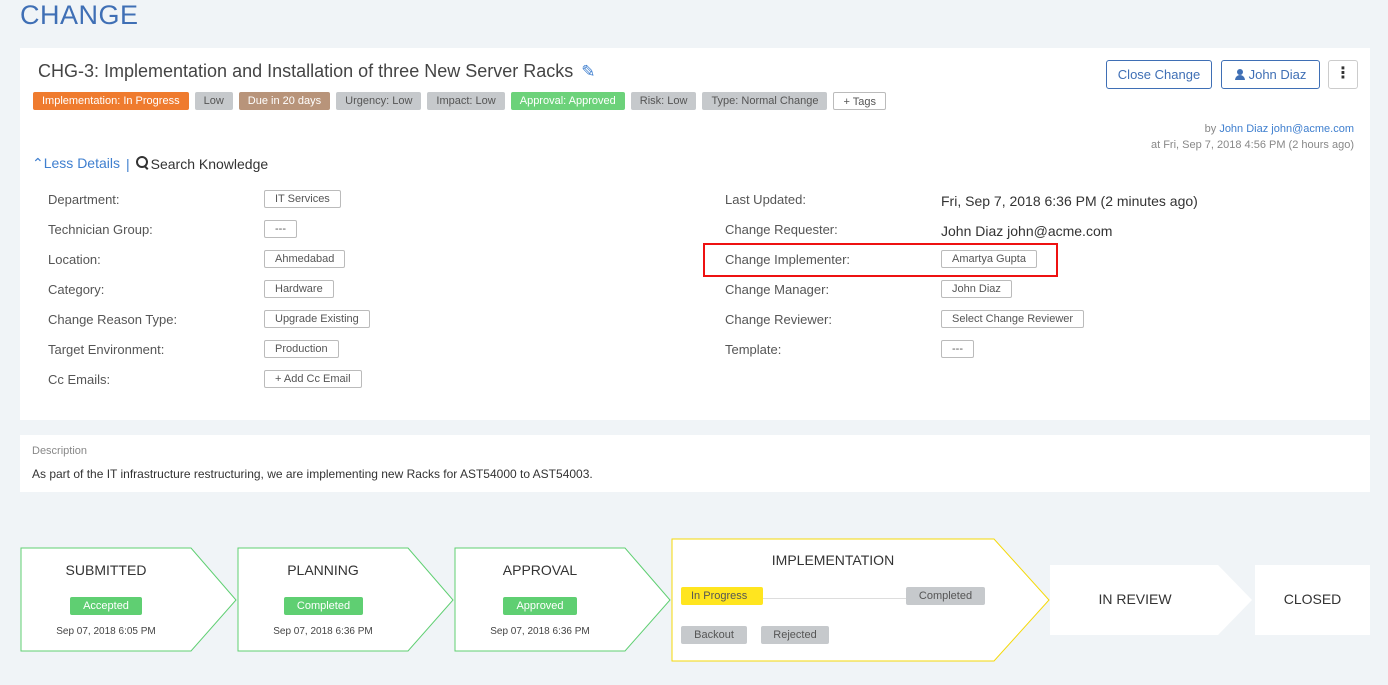  Describe the element at coordinates (590, 71) in the screenshot. I see `edit-icon: ✎` at that location.